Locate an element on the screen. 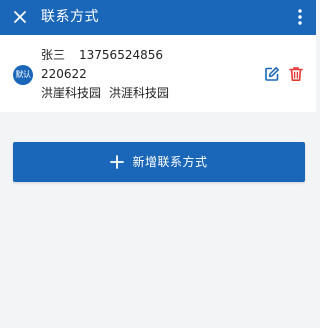 The width and height of the screenshot is (320, 328). contact-phone: 13756524856 is located at coordinates (121, 55).